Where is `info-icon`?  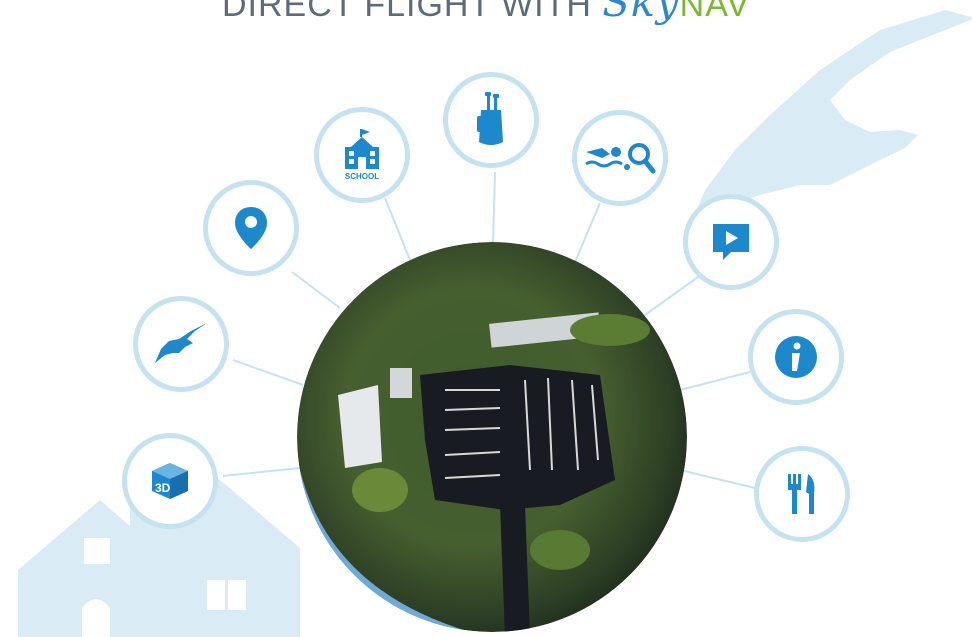 info-icon is located at coordinates (796, 357).